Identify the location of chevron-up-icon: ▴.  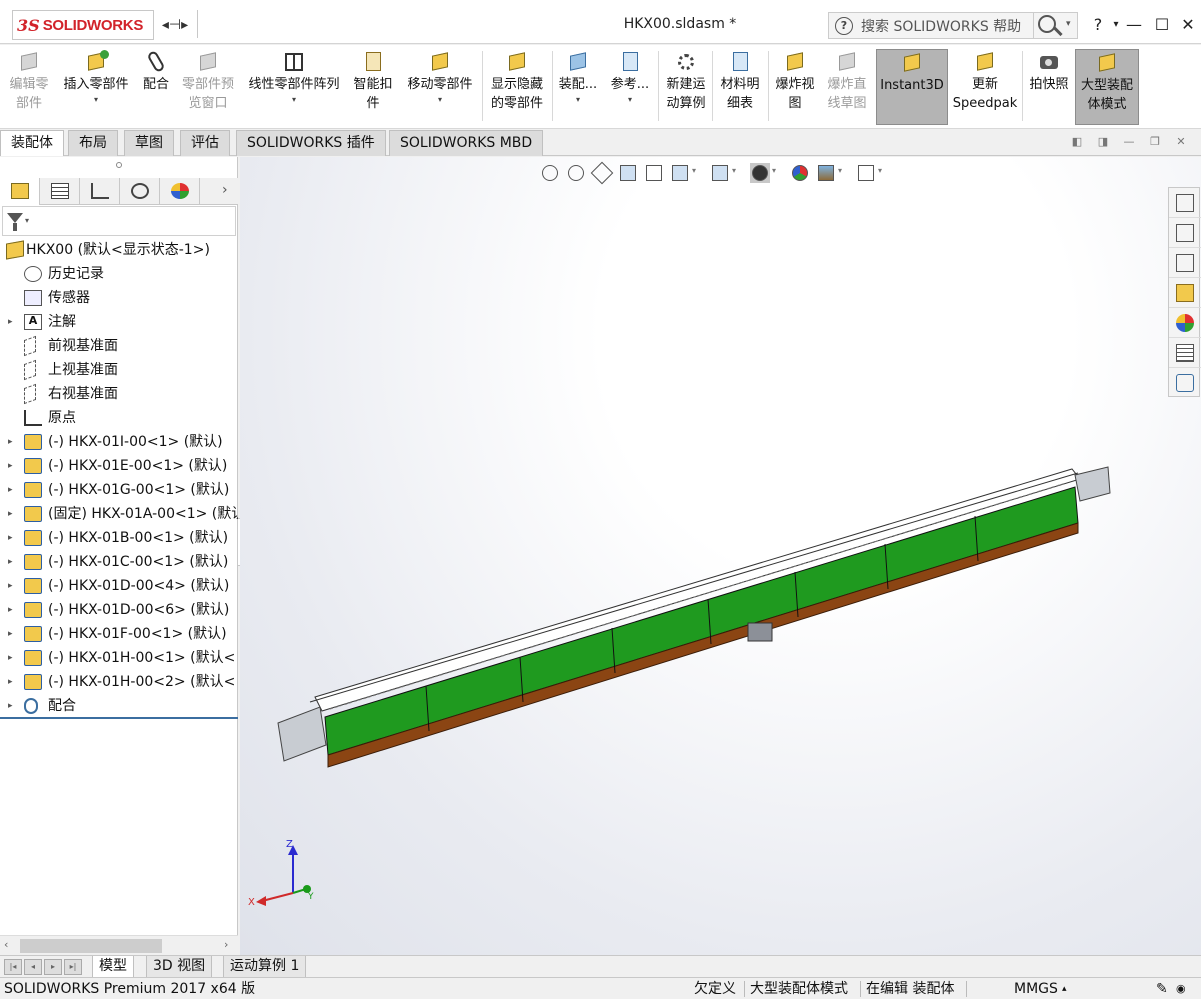
(1064, 988).